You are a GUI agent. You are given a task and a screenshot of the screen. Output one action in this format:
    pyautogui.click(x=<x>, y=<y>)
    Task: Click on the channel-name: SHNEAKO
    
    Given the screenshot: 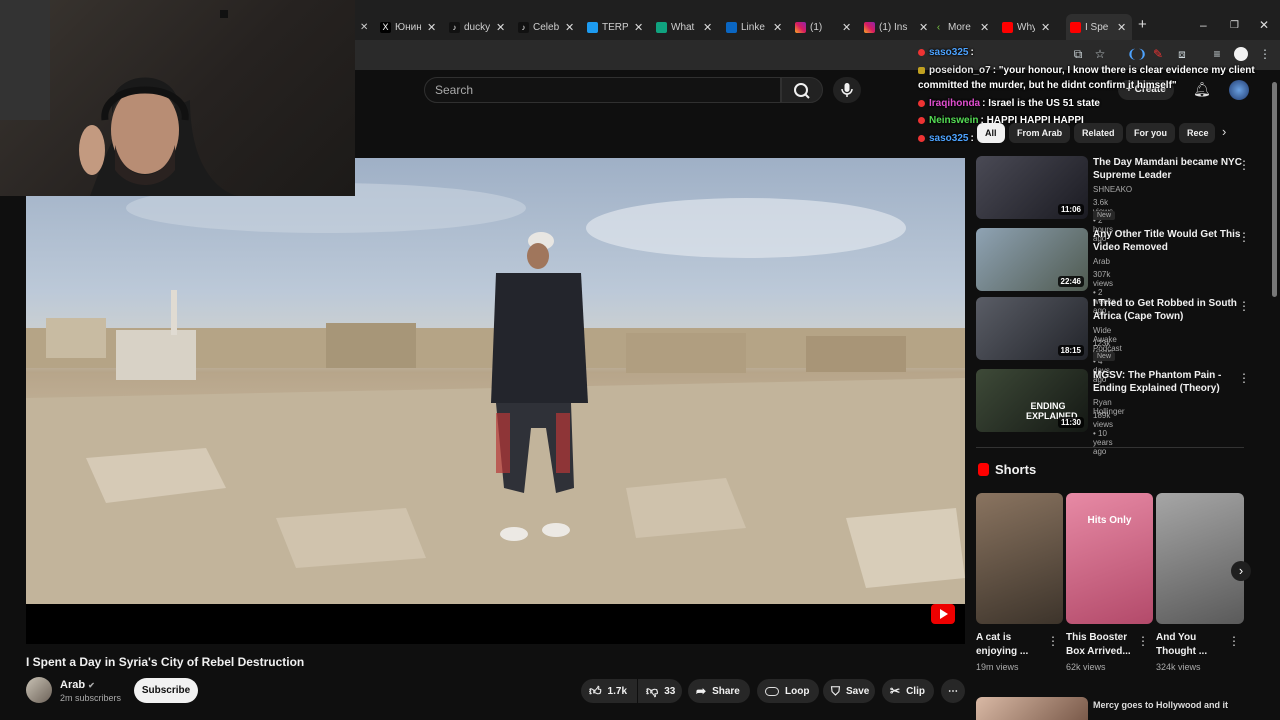 What is the action you would take?
    pyautogui.click(x=1112, y=189)
    